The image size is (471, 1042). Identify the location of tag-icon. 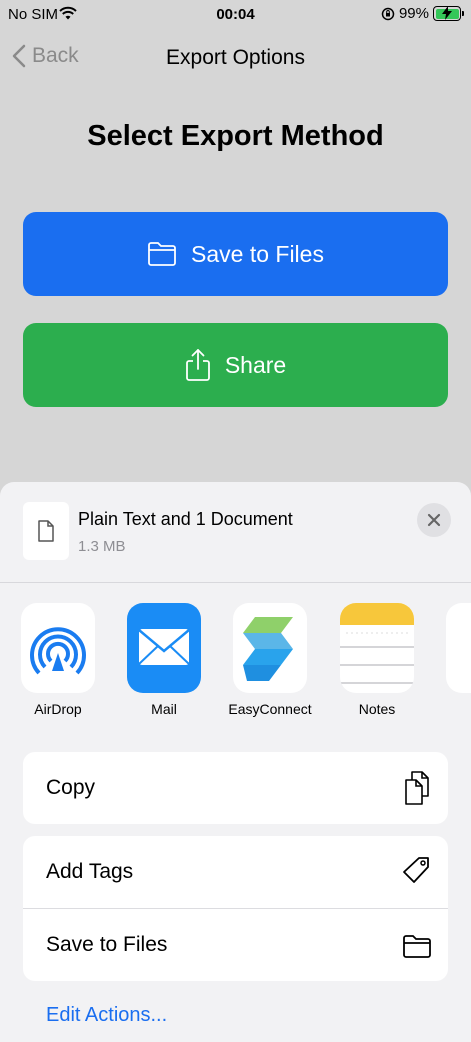
(416, 870).